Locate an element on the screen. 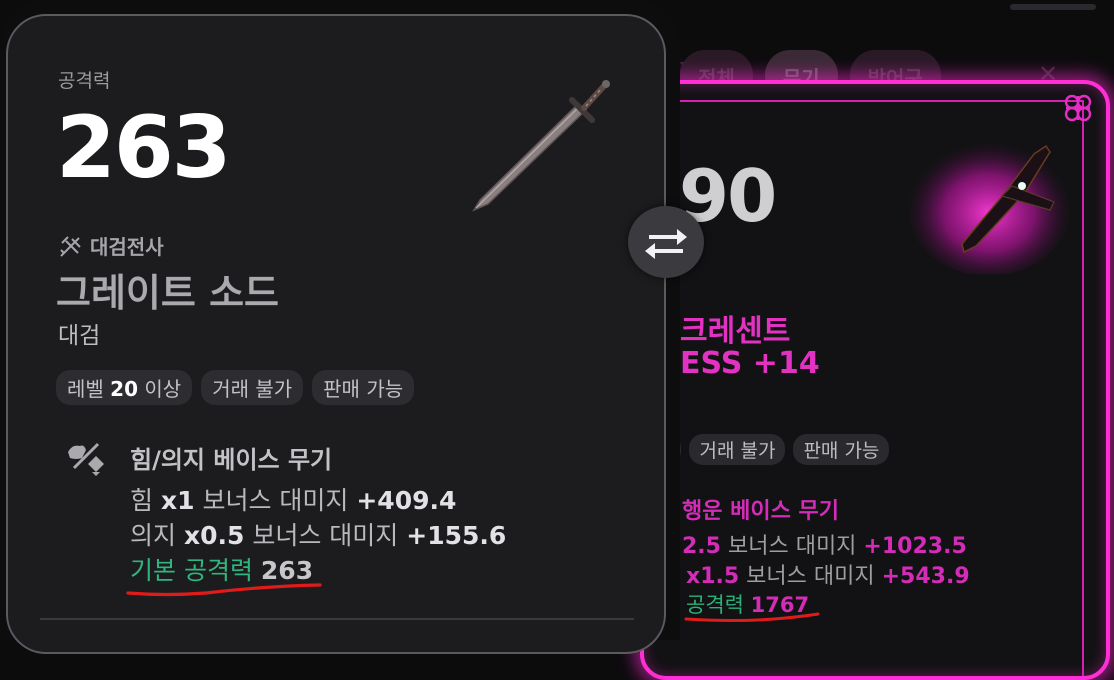  compare-section-title: 행운 베이스 무기 is located at coordinates (760, 511).